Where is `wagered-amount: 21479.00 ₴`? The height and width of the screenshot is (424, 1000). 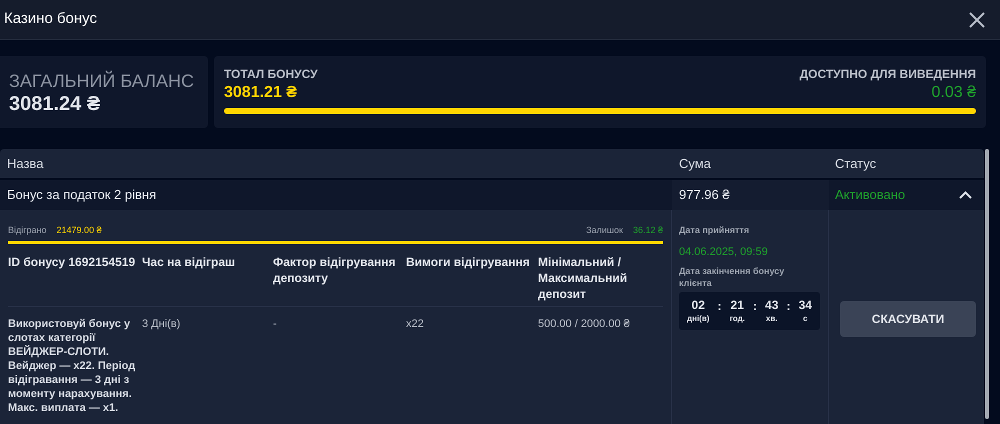
wagered-amount: 21479.00 ₴ is located at coordinates (79, 231).